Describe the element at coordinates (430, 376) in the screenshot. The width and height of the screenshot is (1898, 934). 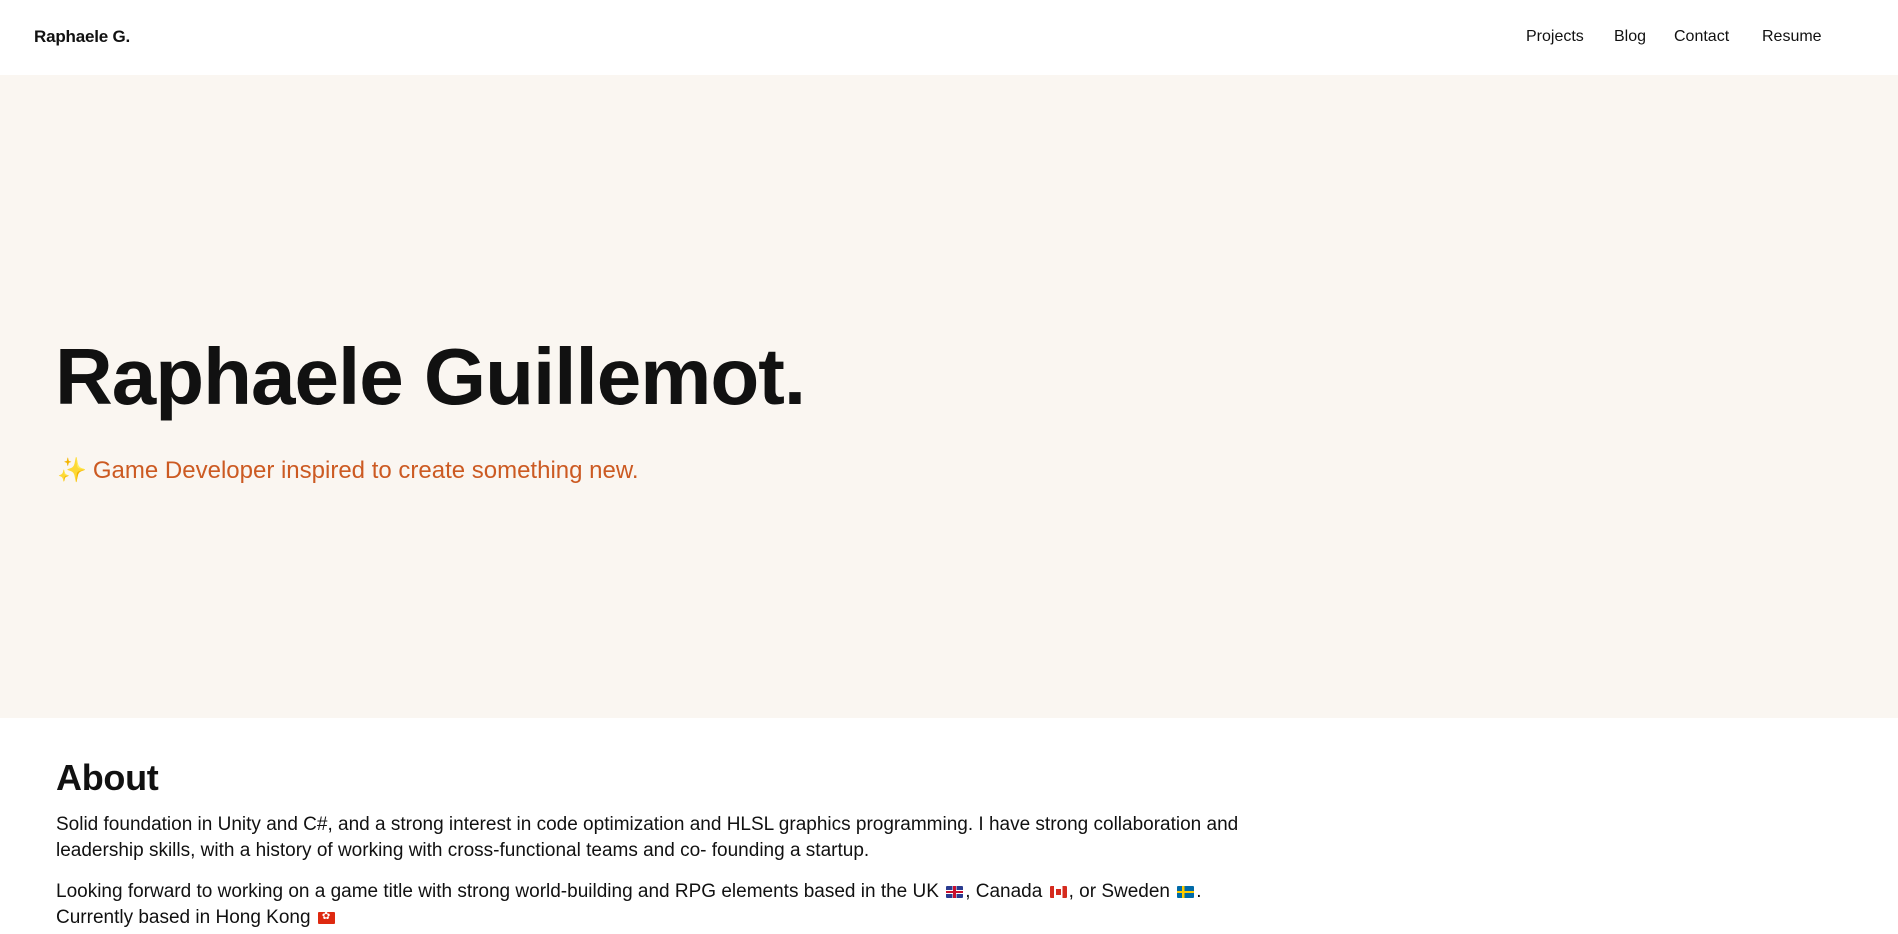
I see `hero-title: Raphaele Guillemot.` at that location.